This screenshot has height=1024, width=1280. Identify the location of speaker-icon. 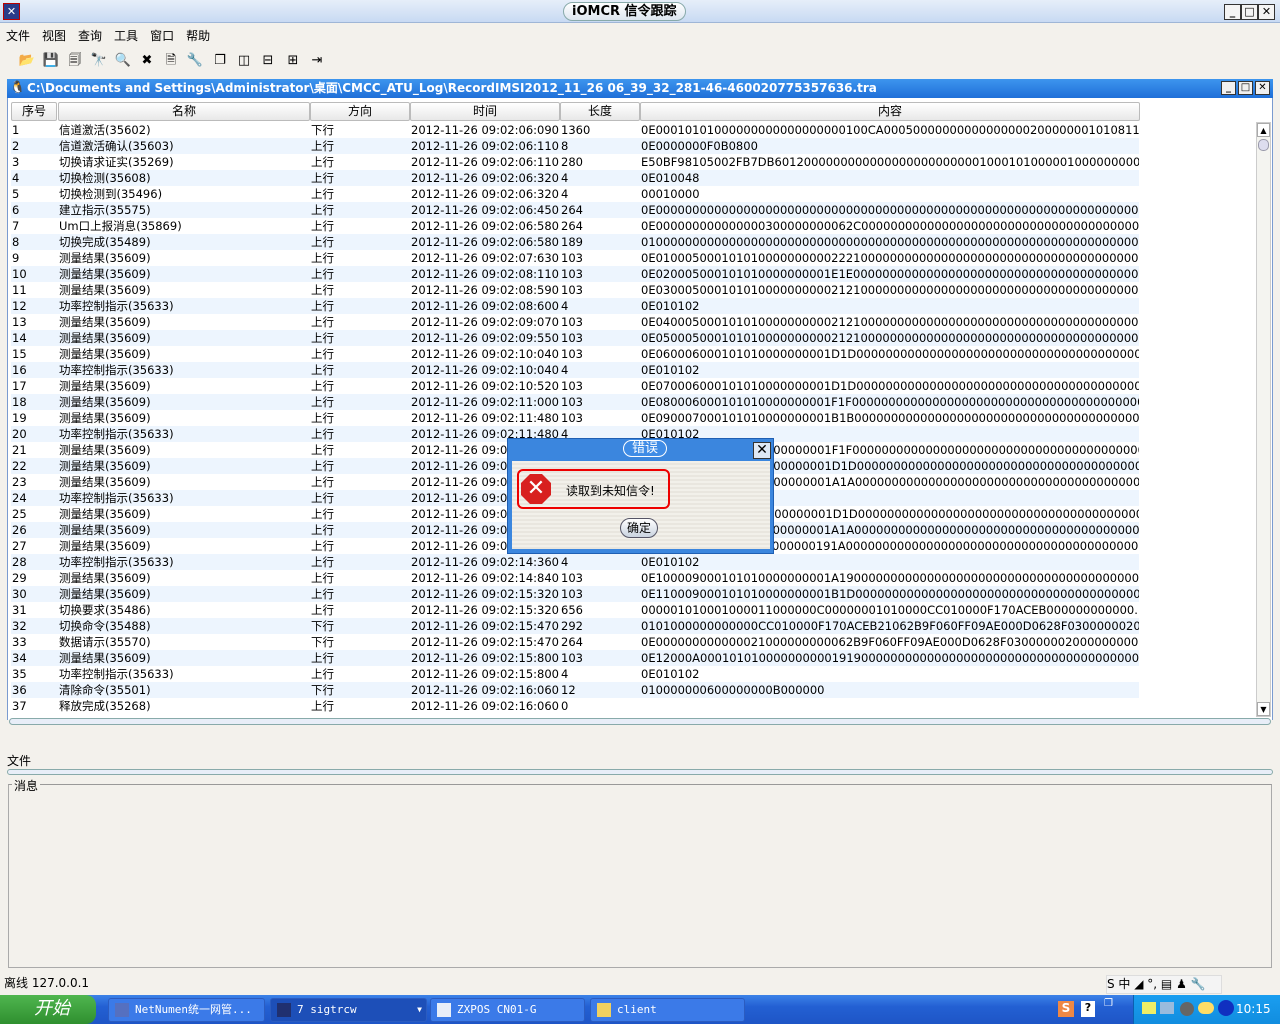
(1187, 1009).